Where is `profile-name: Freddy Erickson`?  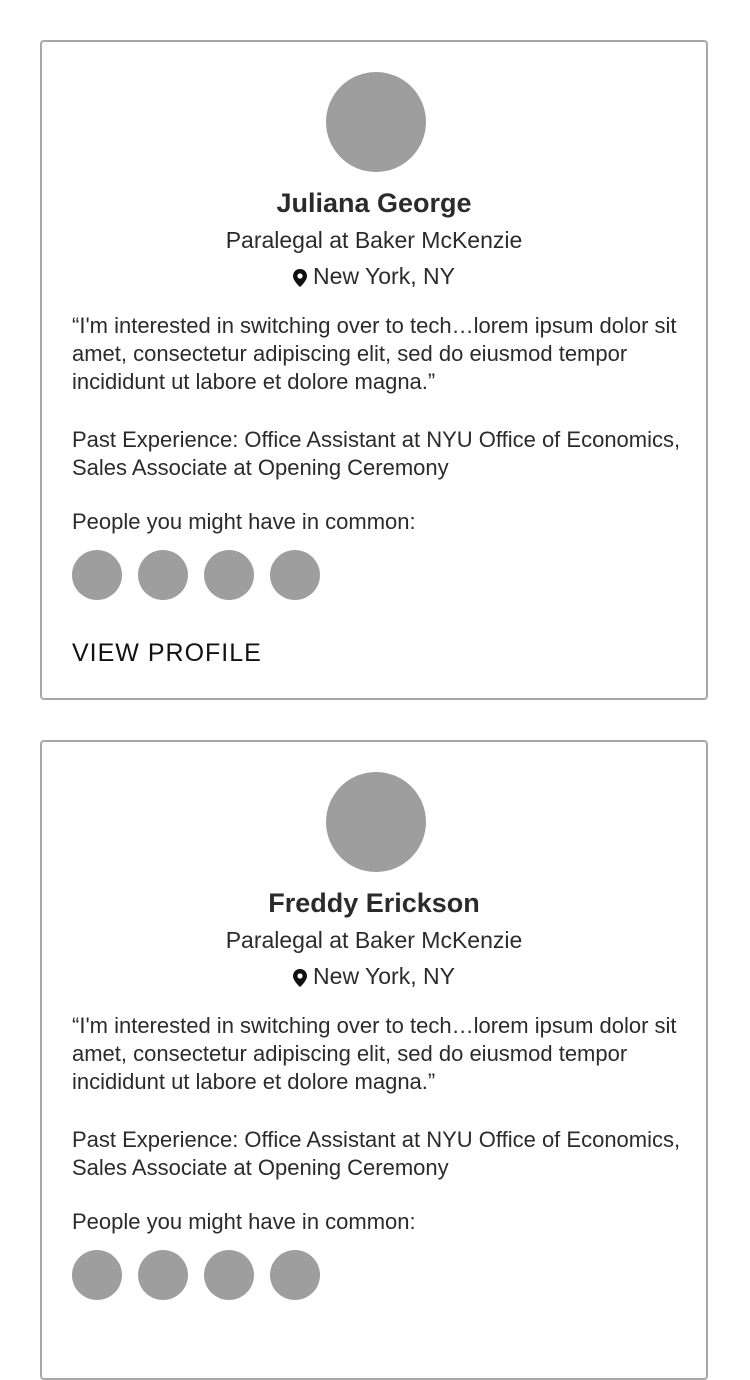
profile-name: Freddy Erickson is located at coordinates (374, 903).